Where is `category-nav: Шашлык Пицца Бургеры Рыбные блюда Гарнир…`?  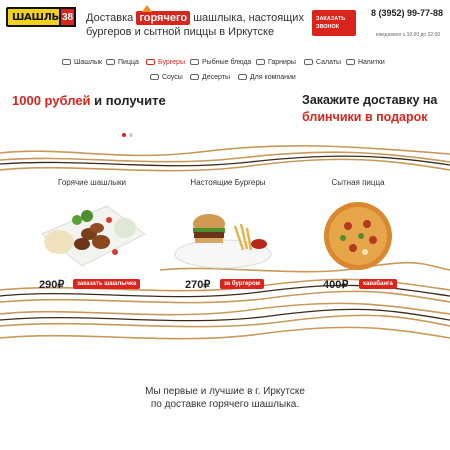 category-nav: Шашлык Пицца Бургеры Рыбные блюда Гарнир… is located at coordinates (225, 69).